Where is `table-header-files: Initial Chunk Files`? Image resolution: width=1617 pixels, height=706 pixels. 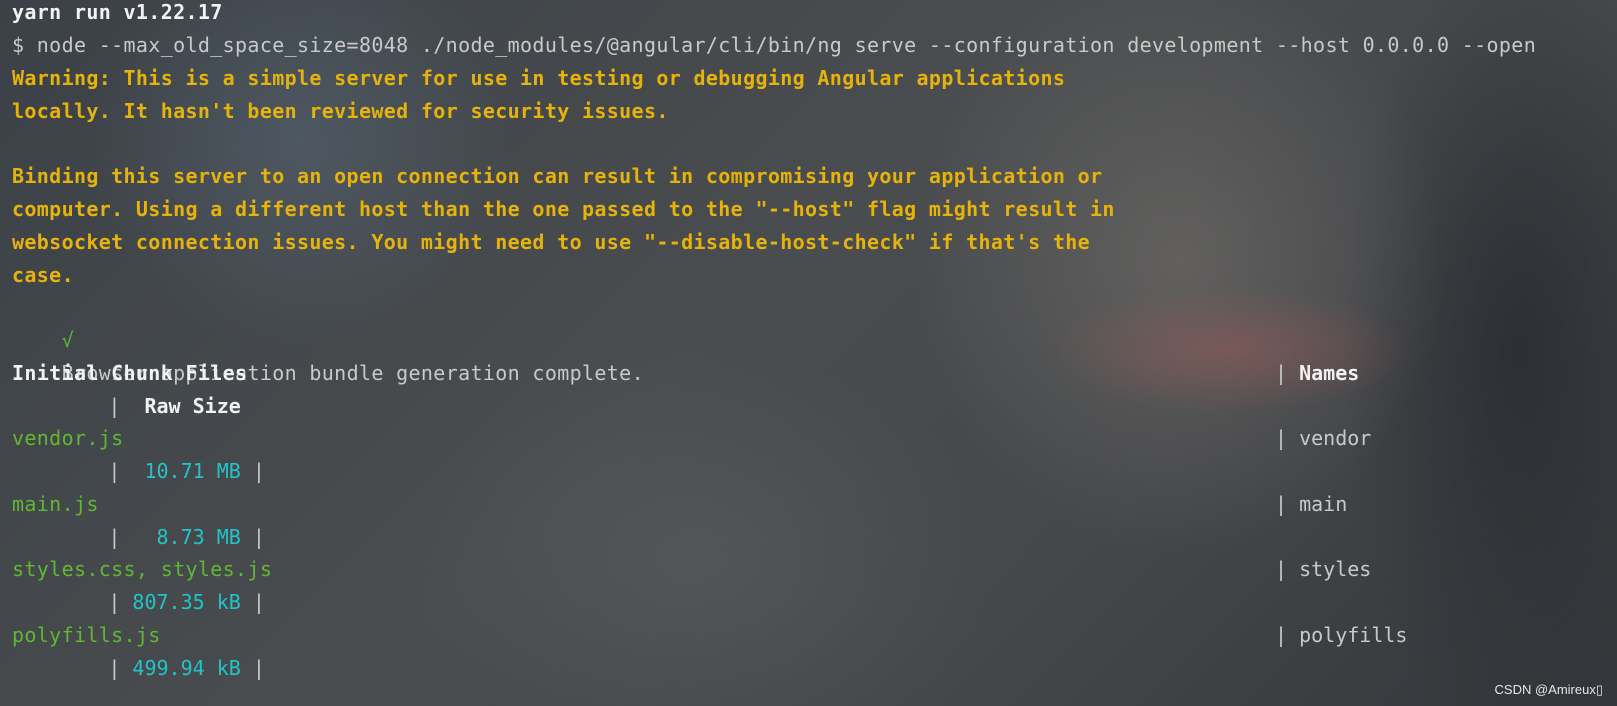 table-header-files: Initial Chunk Files is located at coordinates (130, 373).